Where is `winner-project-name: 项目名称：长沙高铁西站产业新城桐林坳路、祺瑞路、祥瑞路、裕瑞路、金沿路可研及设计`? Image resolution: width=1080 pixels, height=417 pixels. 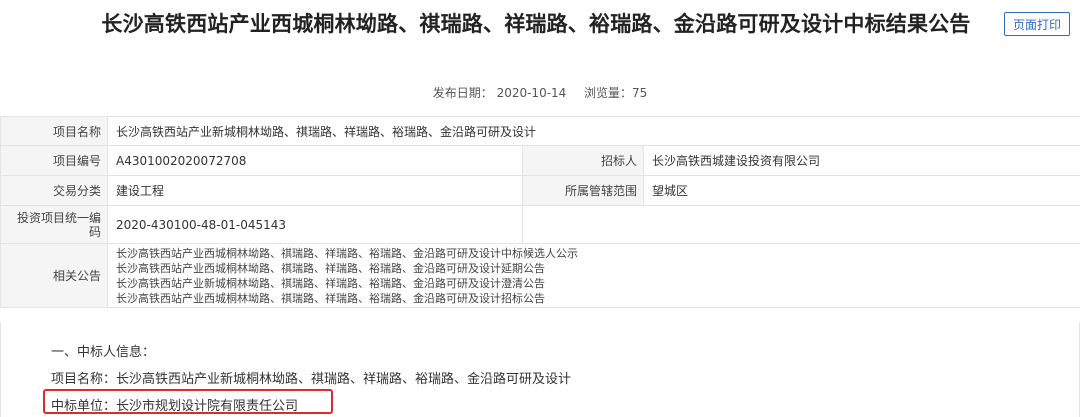
winner-project-name: 项目名称：长沙高铁西站产业新城桐林坳路、祺瑞路、祥瑞路、裕瑞路、金沿路可研及设计 is located at coordinates (311, 379).